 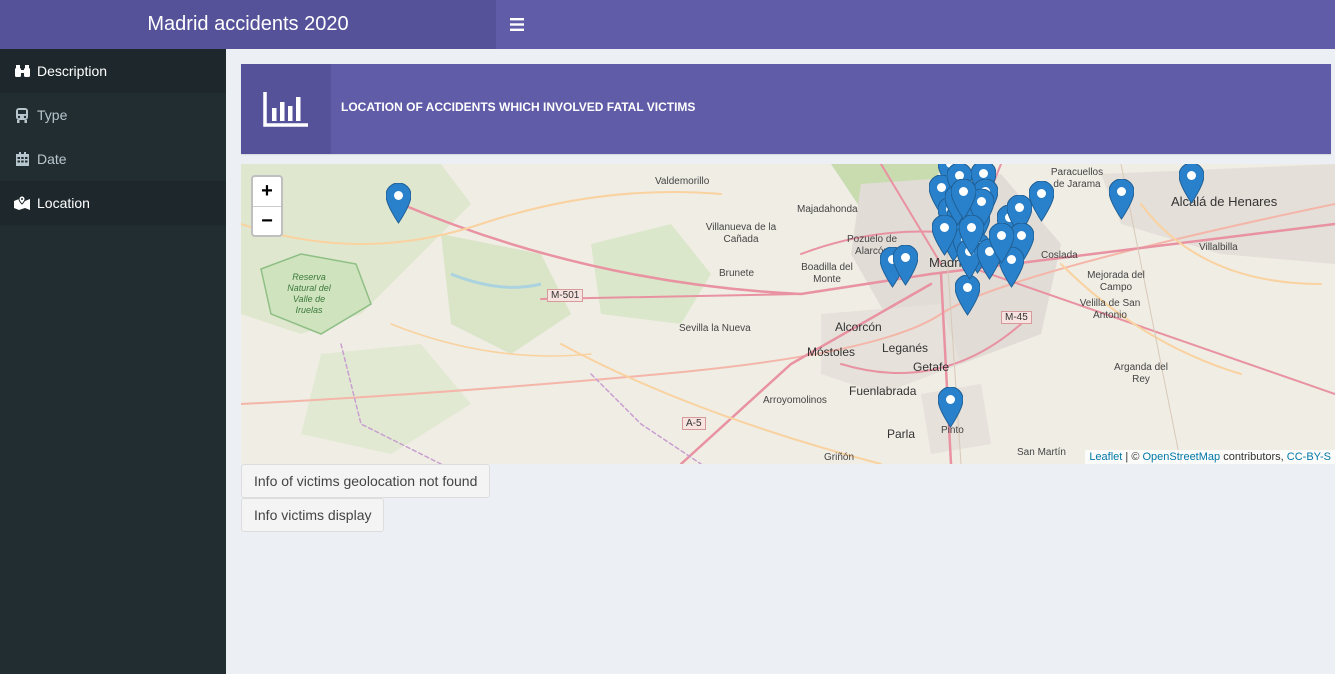 I want to click on sidebar-item-label: Description, so click(x=72, y=71).